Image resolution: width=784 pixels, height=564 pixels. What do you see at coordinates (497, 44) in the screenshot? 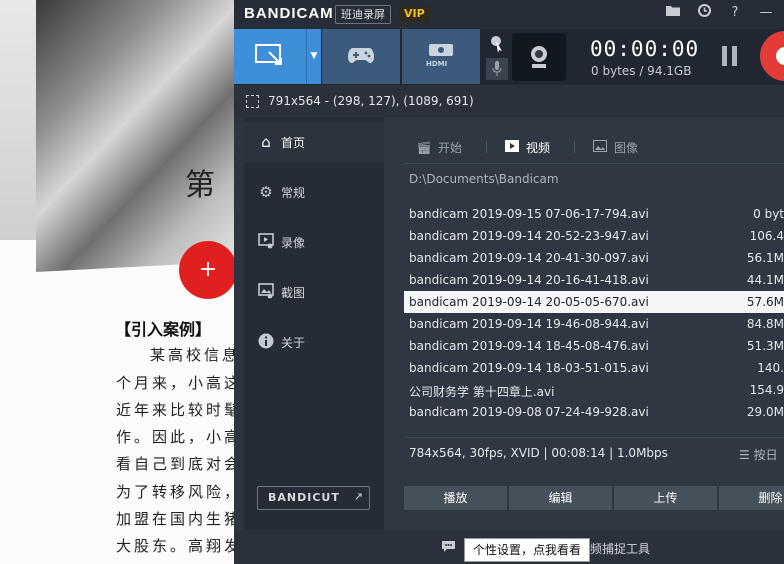
I see `cursor-effect-icon` at bounding box center [497, 44].